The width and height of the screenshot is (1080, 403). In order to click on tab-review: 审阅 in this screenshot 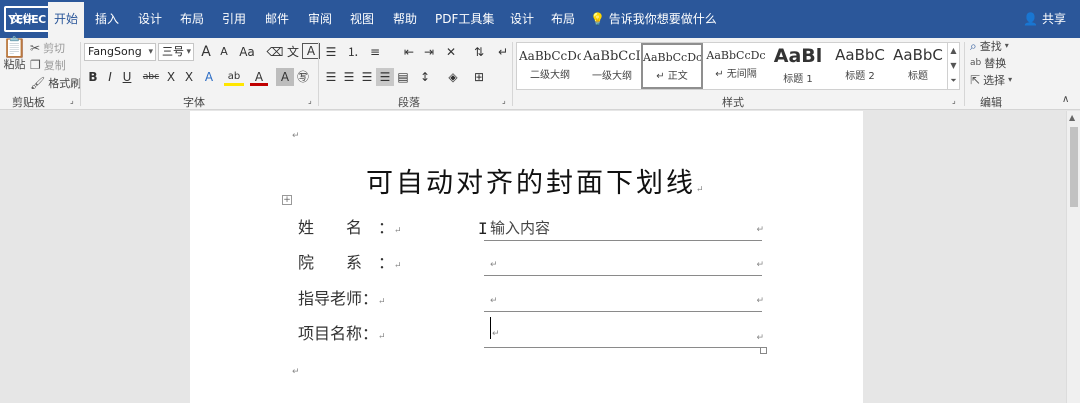, I will do `click(320, 19)`.